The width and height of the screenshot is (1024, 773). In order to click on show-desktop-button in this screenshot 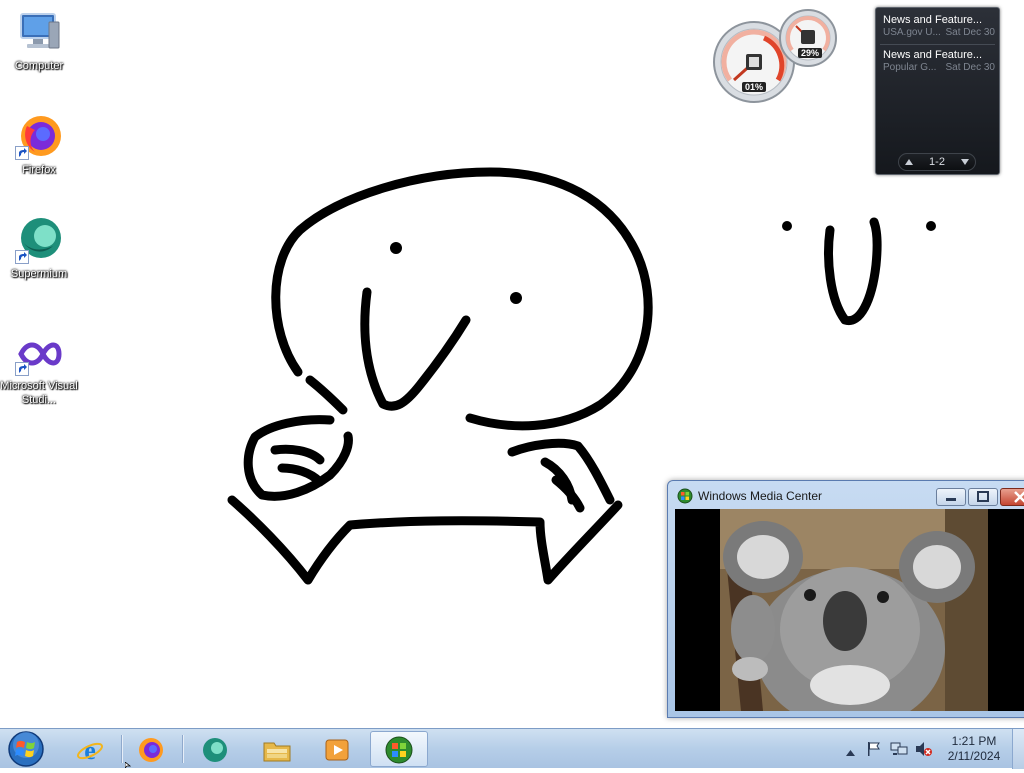, I will do `click(1018, 749)`.